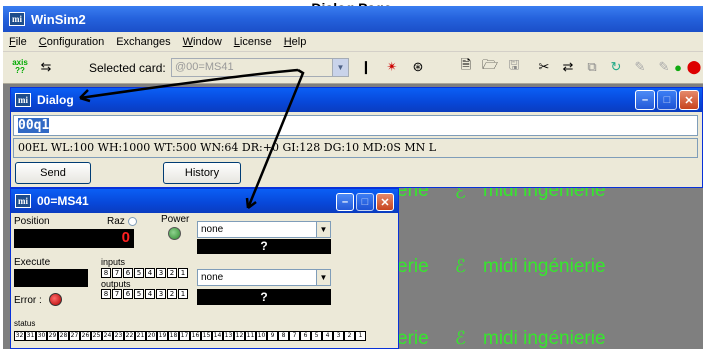  Describe the element at coordinates (353, 19) in the screenshot. I see `app-title-bar: mi WinSim2` at that location.